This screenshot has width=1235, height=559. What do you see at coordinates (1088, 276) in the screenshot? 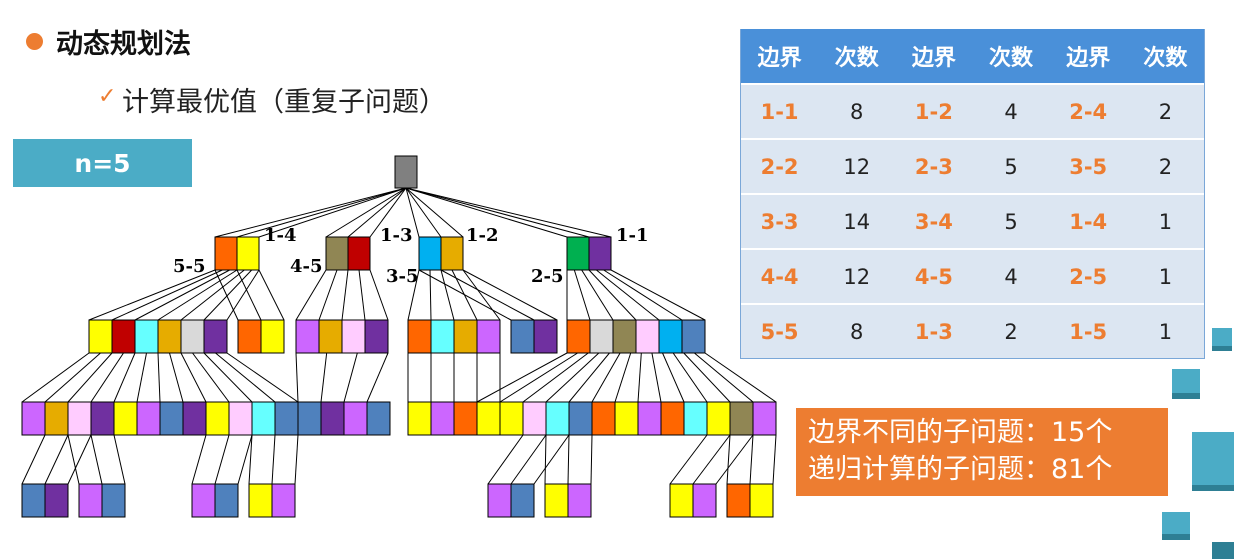
I see `edge-cell: 2-5` at bounding box center [1088, 276].